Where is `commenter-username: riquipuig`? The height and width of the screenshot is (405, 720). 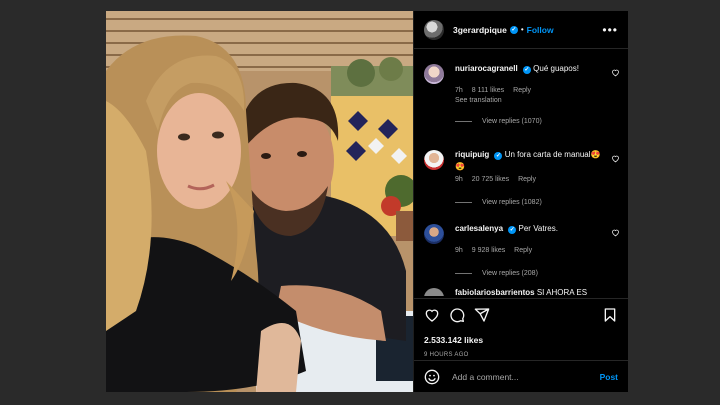
commenter-username: riquipuig is located at coordinates (472, 154).